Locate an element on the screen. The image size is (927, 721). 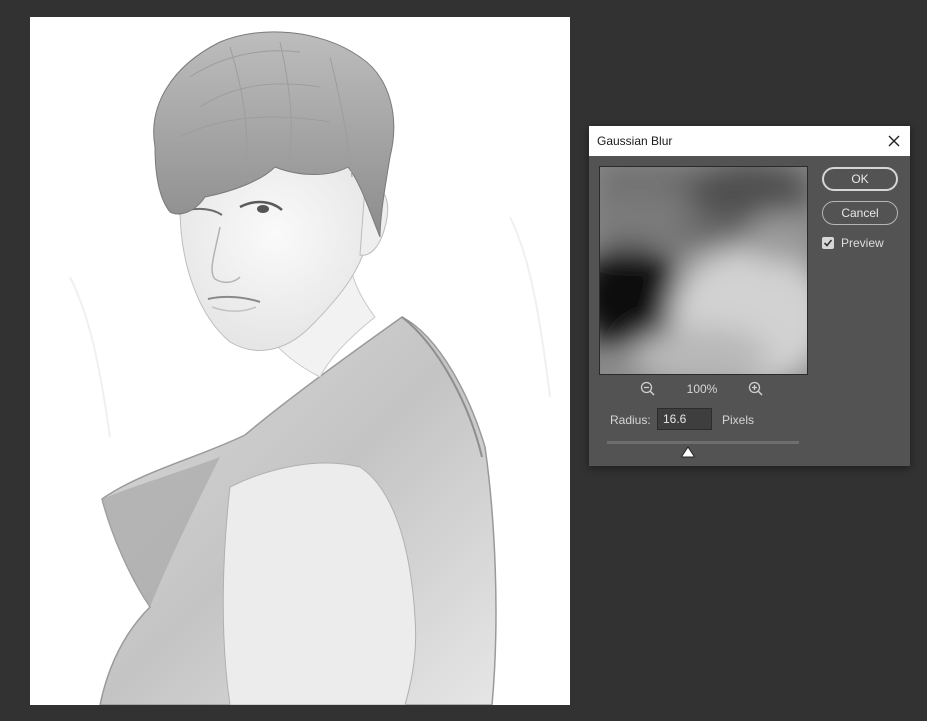
zoom-level: 100% is located at coordinates (702, 389).